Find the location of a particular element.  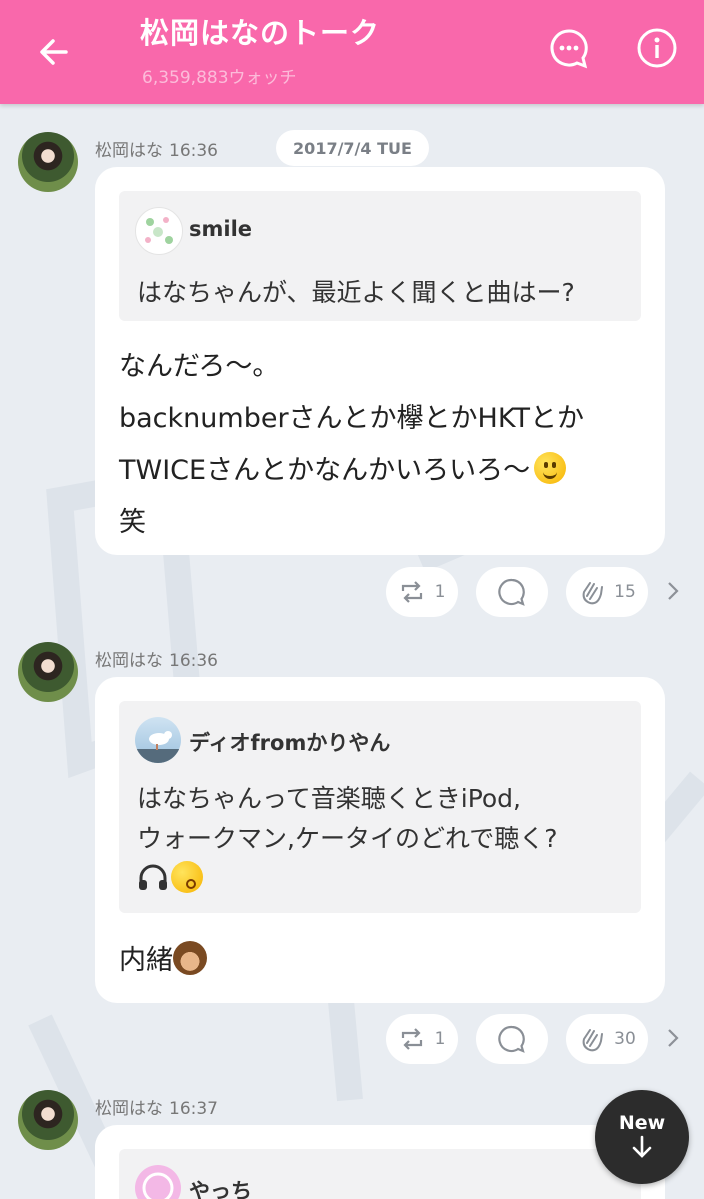

question-body: はなちゃんって音楽聴くときiPod, ウォークマン,ケータイのどれで聴く? is located at coordinates (347, 818).